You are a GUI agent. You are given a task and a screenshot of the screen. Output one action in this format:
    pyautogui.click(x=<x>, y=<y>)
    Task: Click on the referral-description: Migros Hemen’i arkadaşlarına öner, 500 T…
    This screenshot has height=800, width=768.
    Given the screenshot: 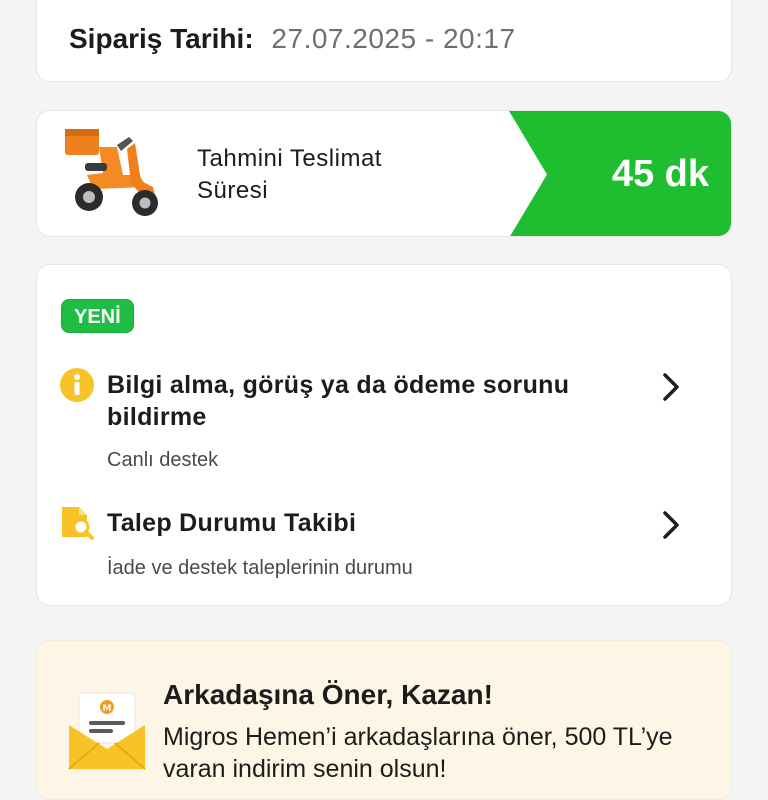 What is the action you would take?
    pyautogui.click(x=418, y=753)
    